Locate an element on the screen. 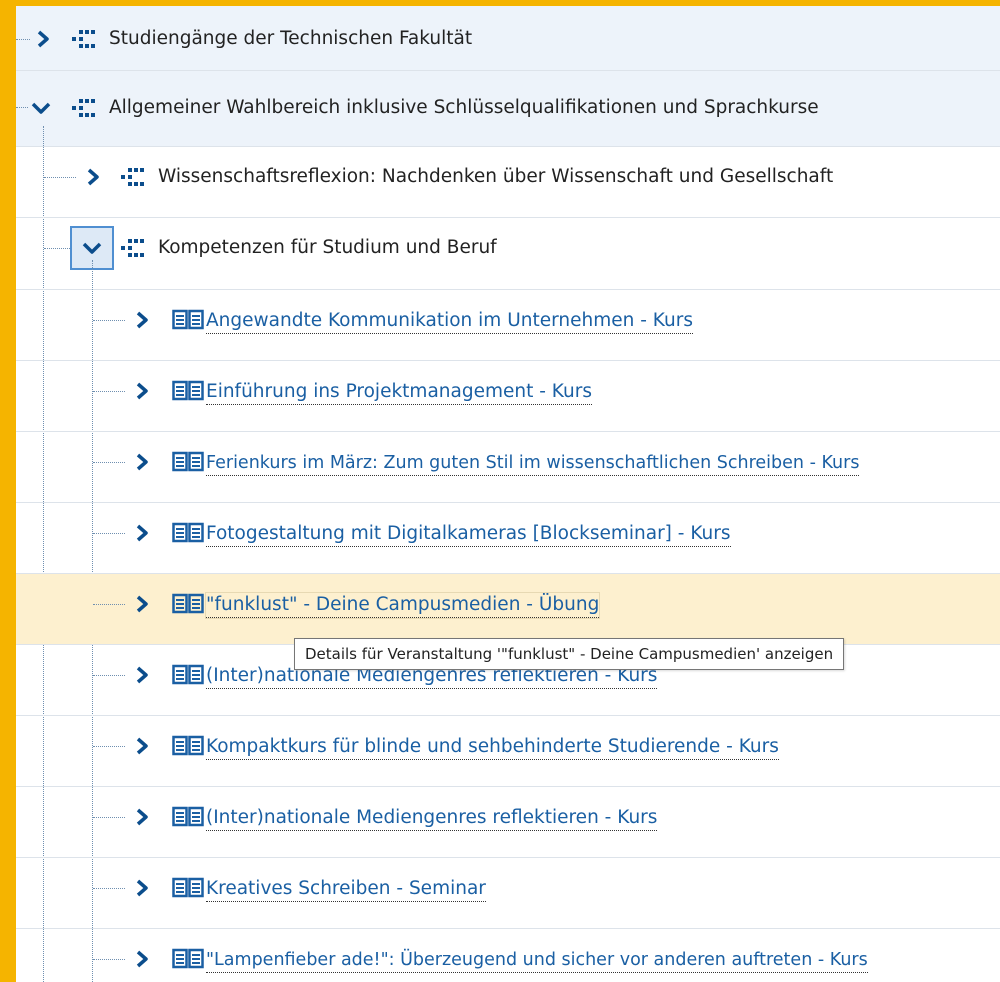  tree-row-course: Einführung ins Projektmanagement - Kurs is located at coordinates (508, 396).